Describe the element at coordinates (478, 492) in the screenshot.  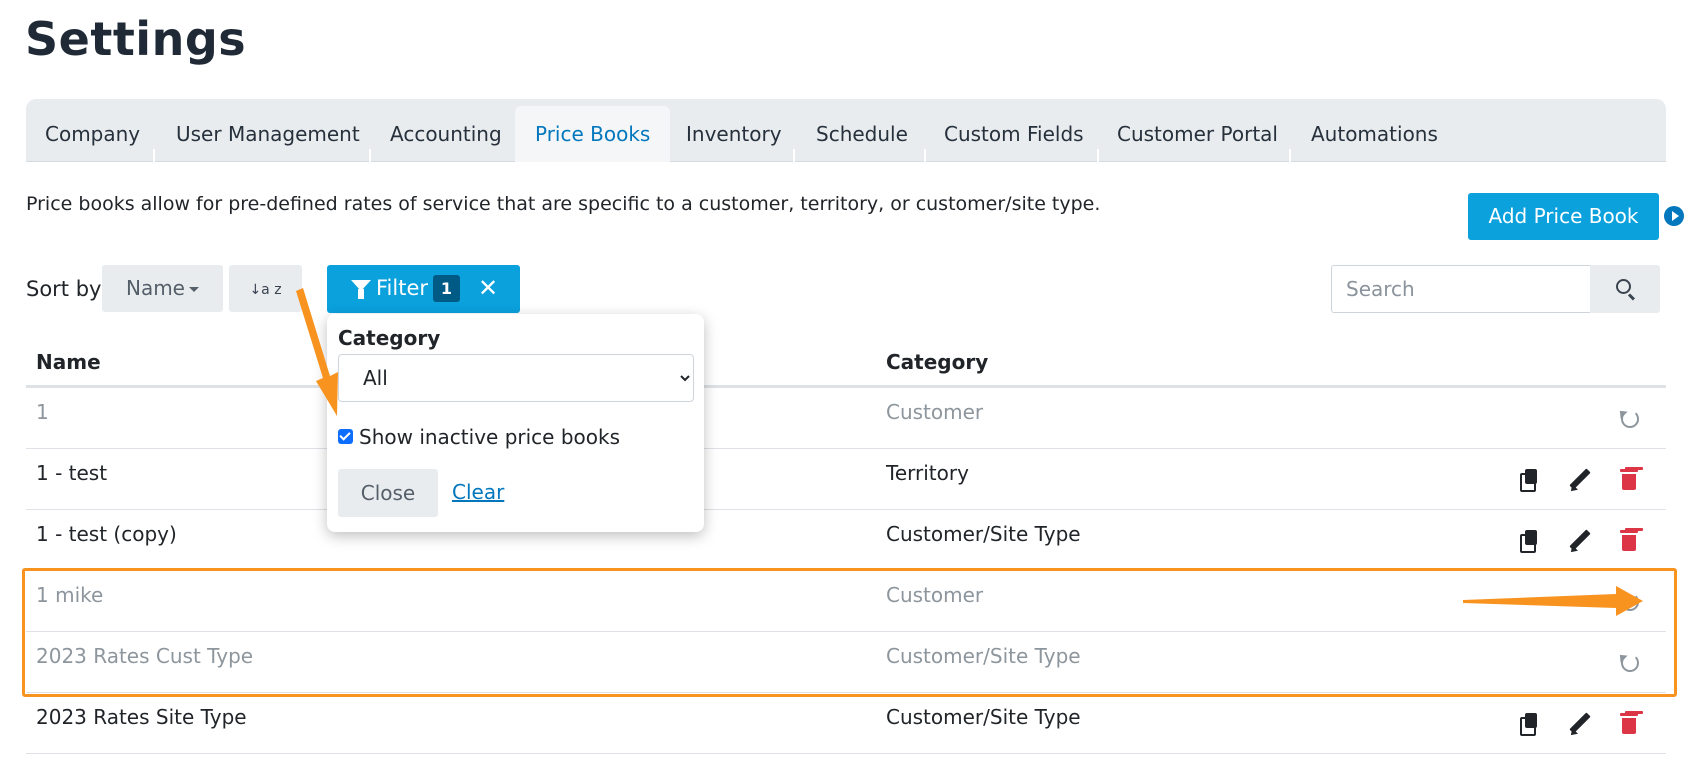
I see `clear-link: Clear` at that location.